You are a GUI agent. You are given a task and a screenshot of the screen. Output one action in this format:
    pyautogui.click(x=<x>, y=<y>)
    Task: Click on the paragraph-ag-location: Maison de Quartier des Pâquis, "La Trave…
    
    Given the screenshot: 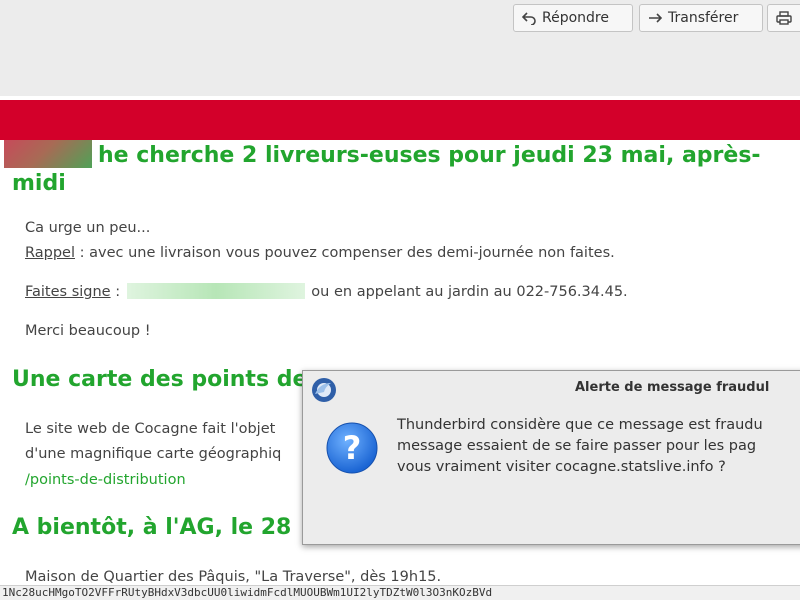 What is the action you would take?
    pyautogui.click(x=233, y=577)
    